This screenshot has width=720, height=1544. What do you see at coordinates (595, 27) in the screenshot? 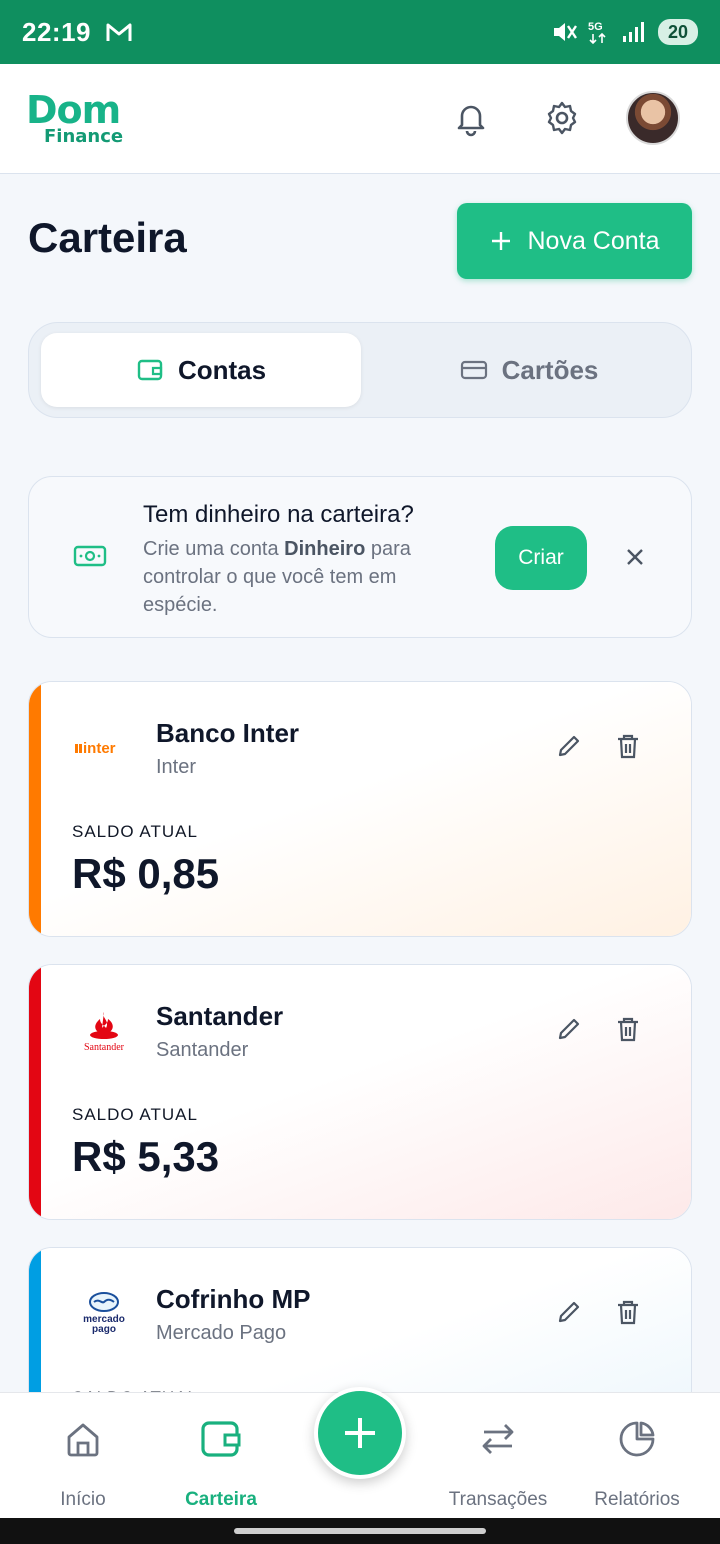
I see `svg-text: 5G` at bounding box center [595, 27].